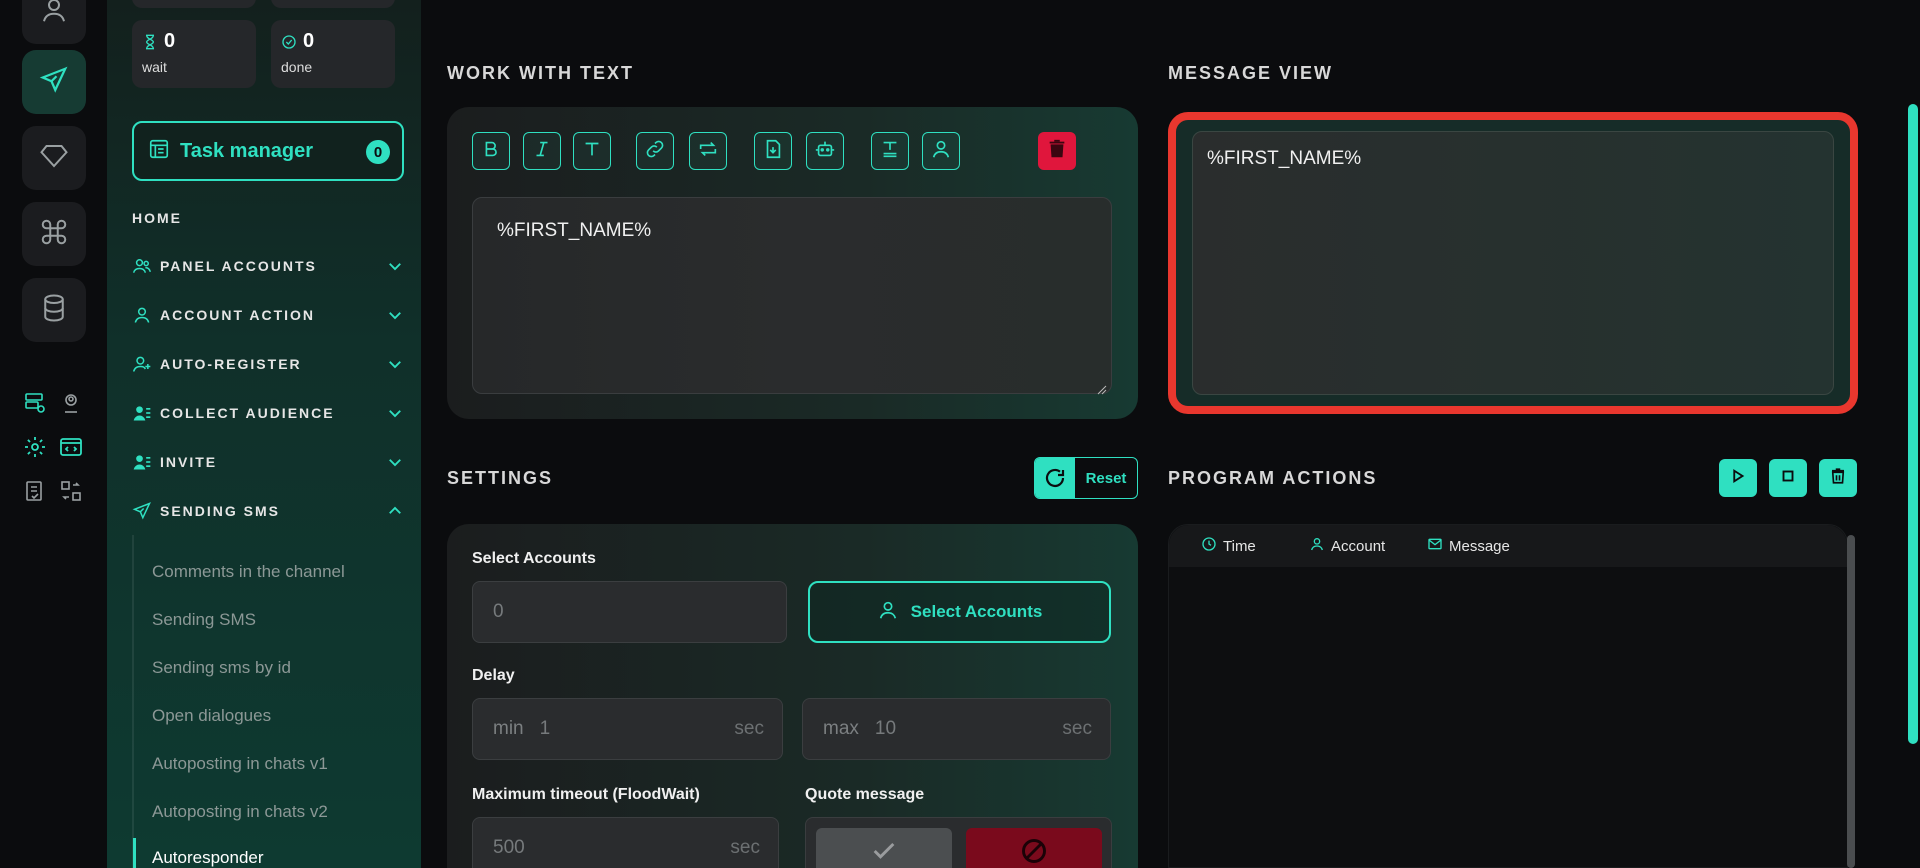 This screenshot has width=1920, height=868. I want to click on check-icon, so click(884, 852).